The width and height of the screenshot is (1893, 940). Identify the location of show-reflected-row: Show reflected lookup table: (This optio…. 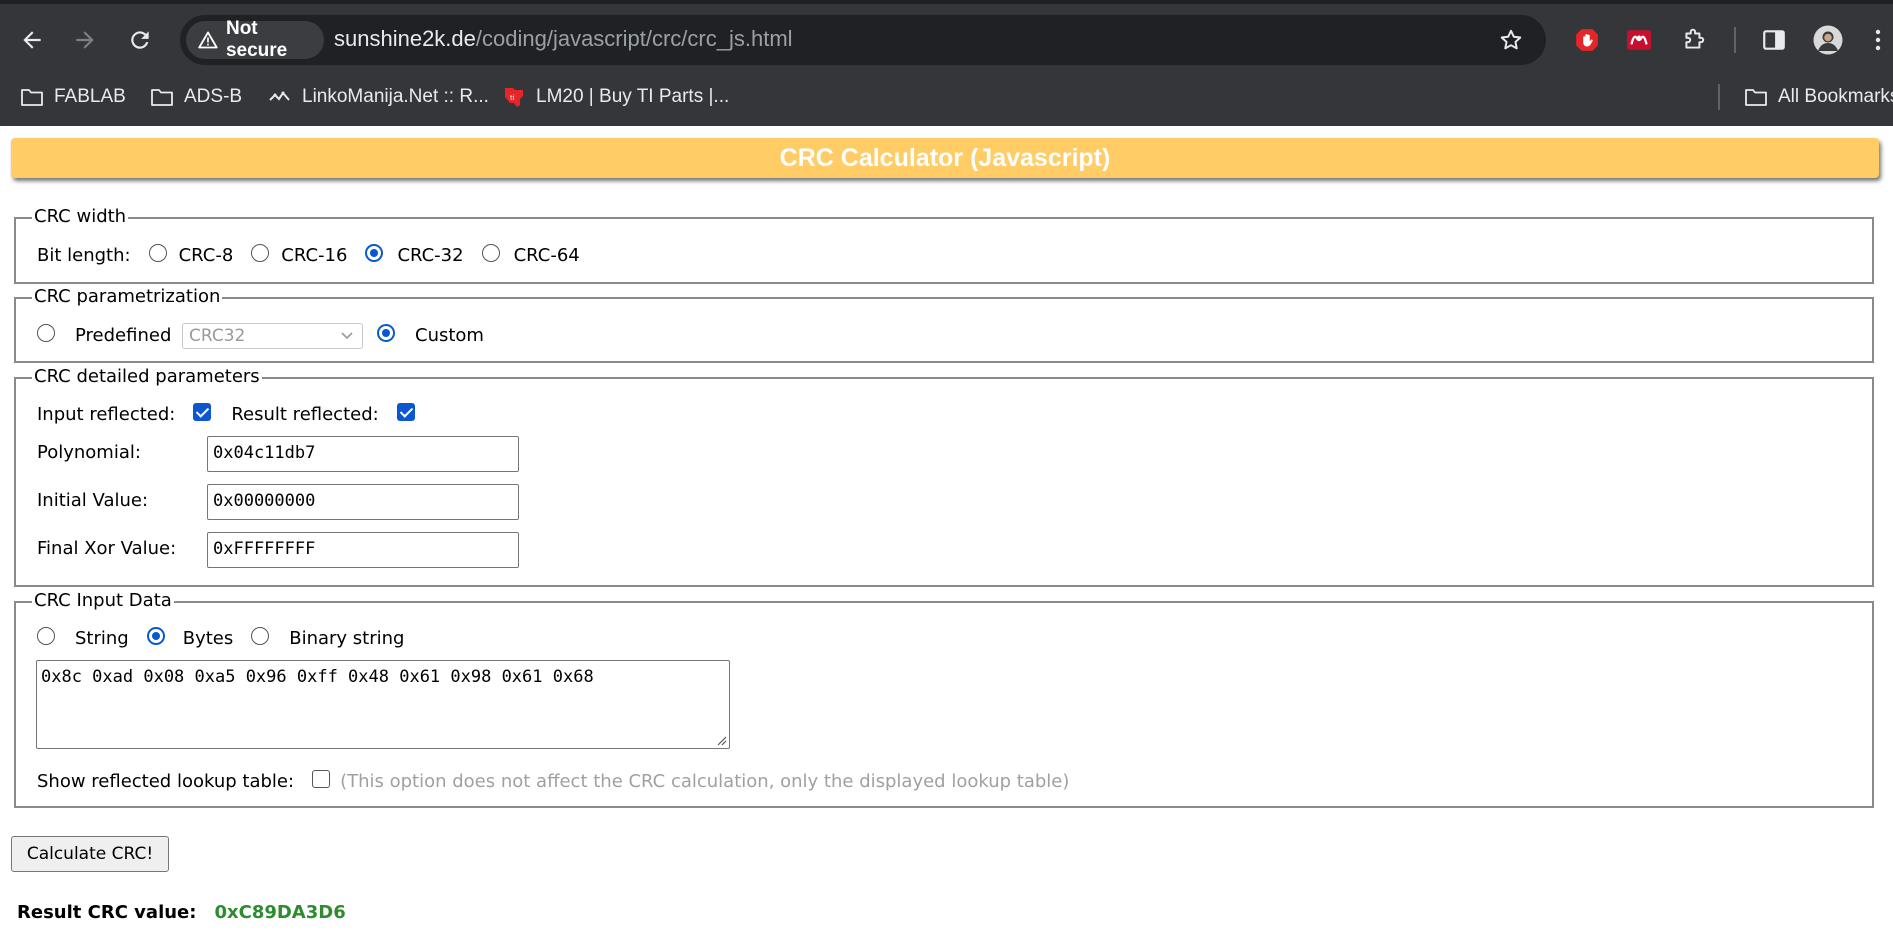
(553, 780).